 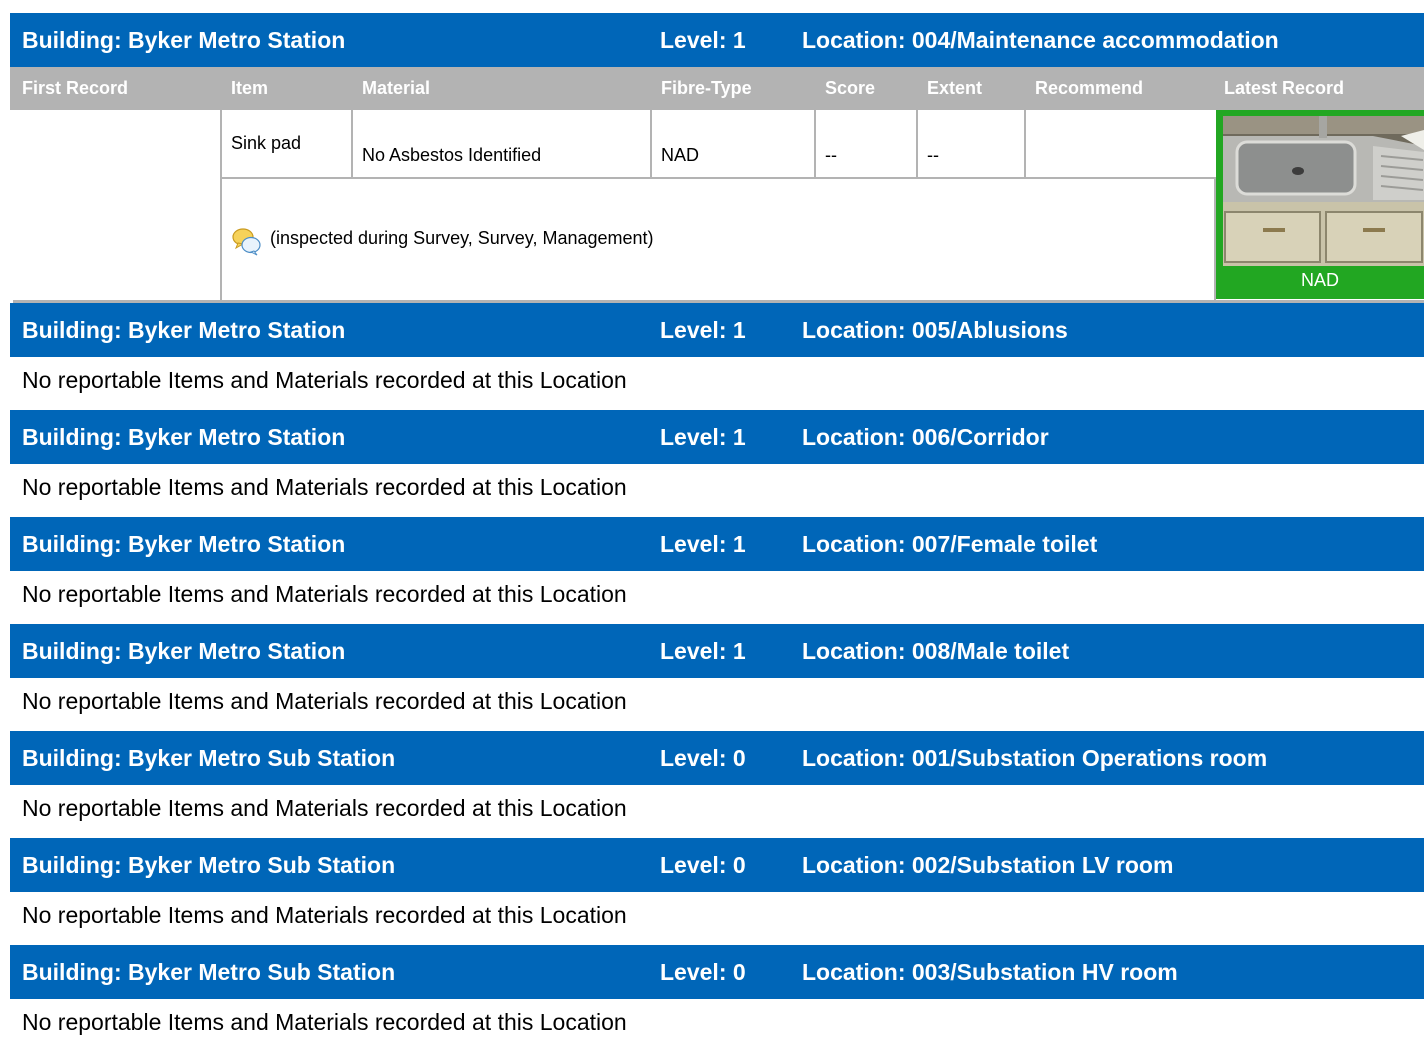 What do you see at coordinates (117, 206) in the screenshot?
I see `first-record-cell` at bounding box center [117, 206].